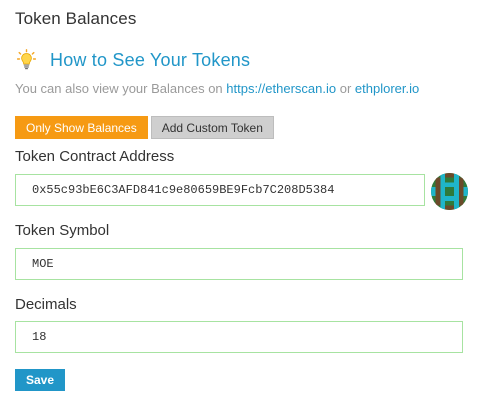 This screenshot has height=399, width=484. What do you see at coordinates (62, 230) in the screenshot?
I see `token-symbol-label: Token Symbol` at bounding box center [62, 230].